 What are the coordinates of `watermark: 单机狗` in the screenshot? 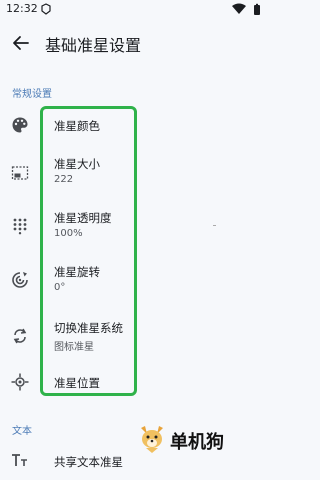 It's located at (197, 440).